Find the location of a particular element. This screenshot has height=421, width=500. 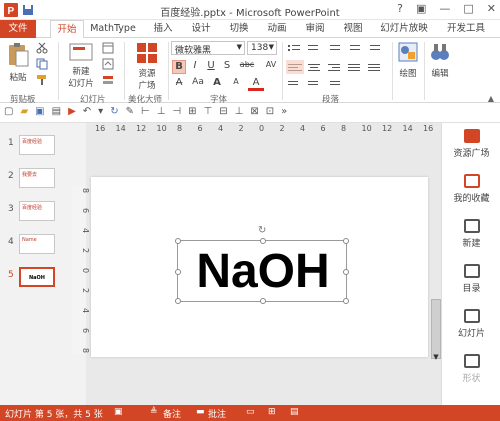

case-button: Aa is located at coordinates (198, 84).